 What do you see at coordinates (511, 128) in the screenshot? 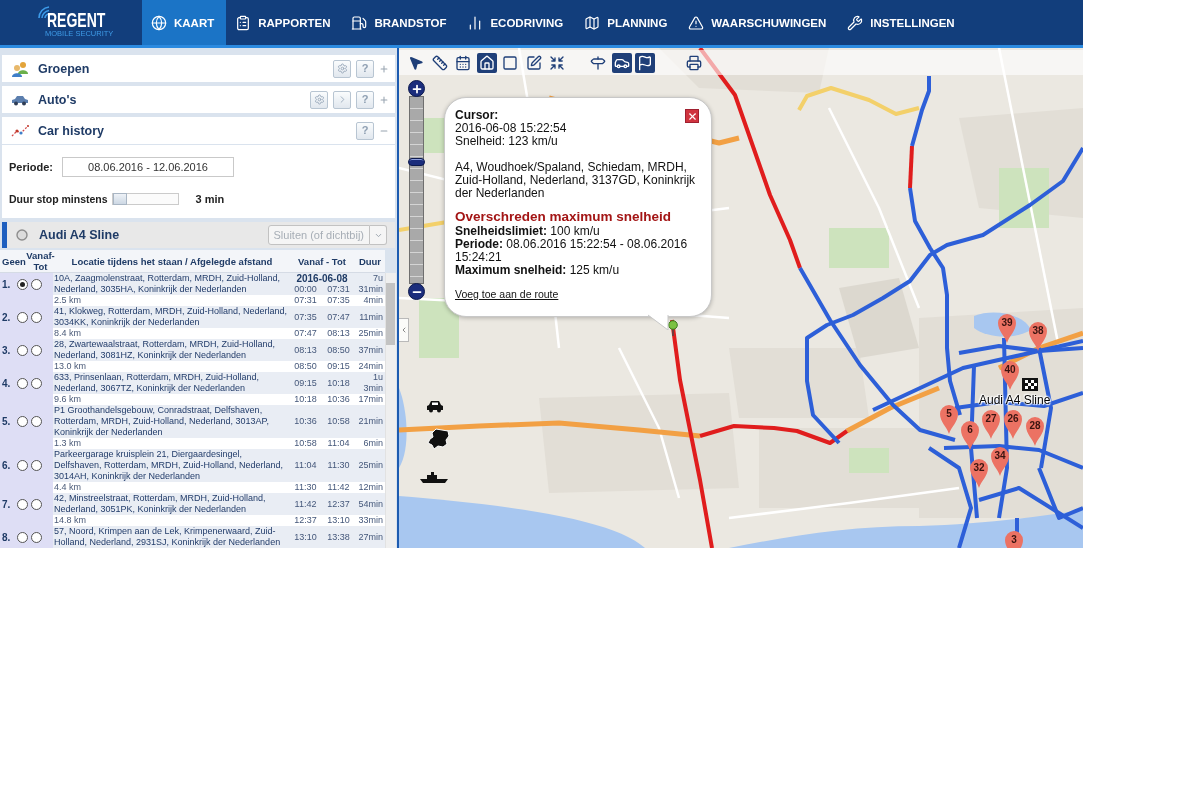
I see `popup-text: 2016-06-08 15:22:54` at bounding box center [511, 128].